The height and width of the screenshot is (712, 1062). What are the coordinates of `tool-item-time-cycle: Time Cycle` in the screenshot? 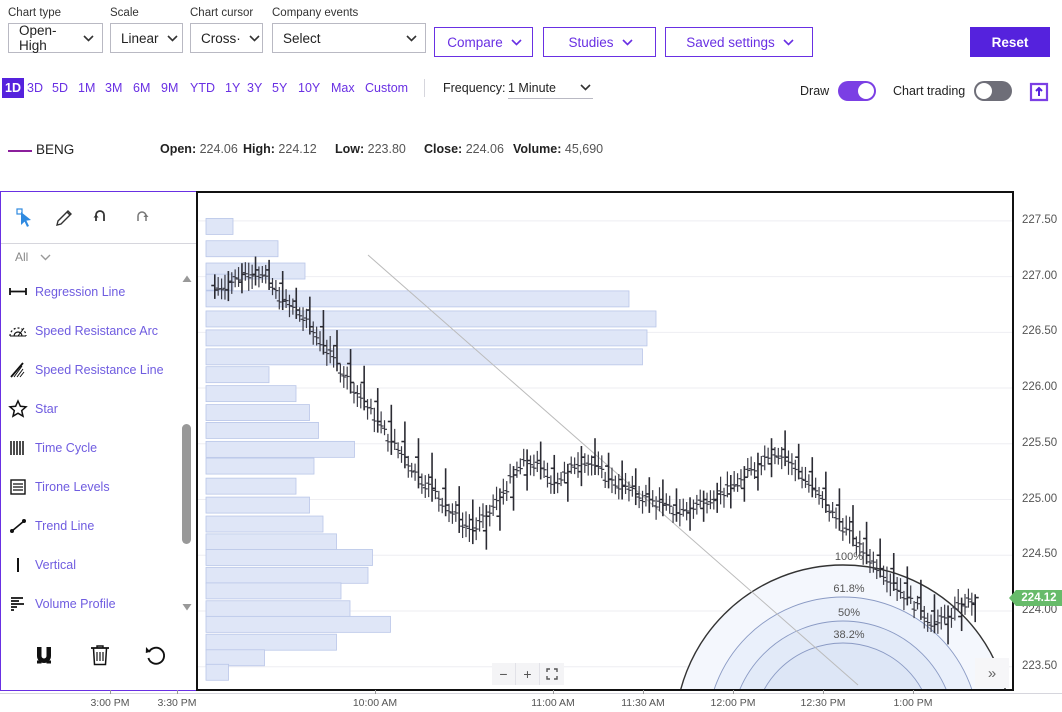 It's located at (91, 447).